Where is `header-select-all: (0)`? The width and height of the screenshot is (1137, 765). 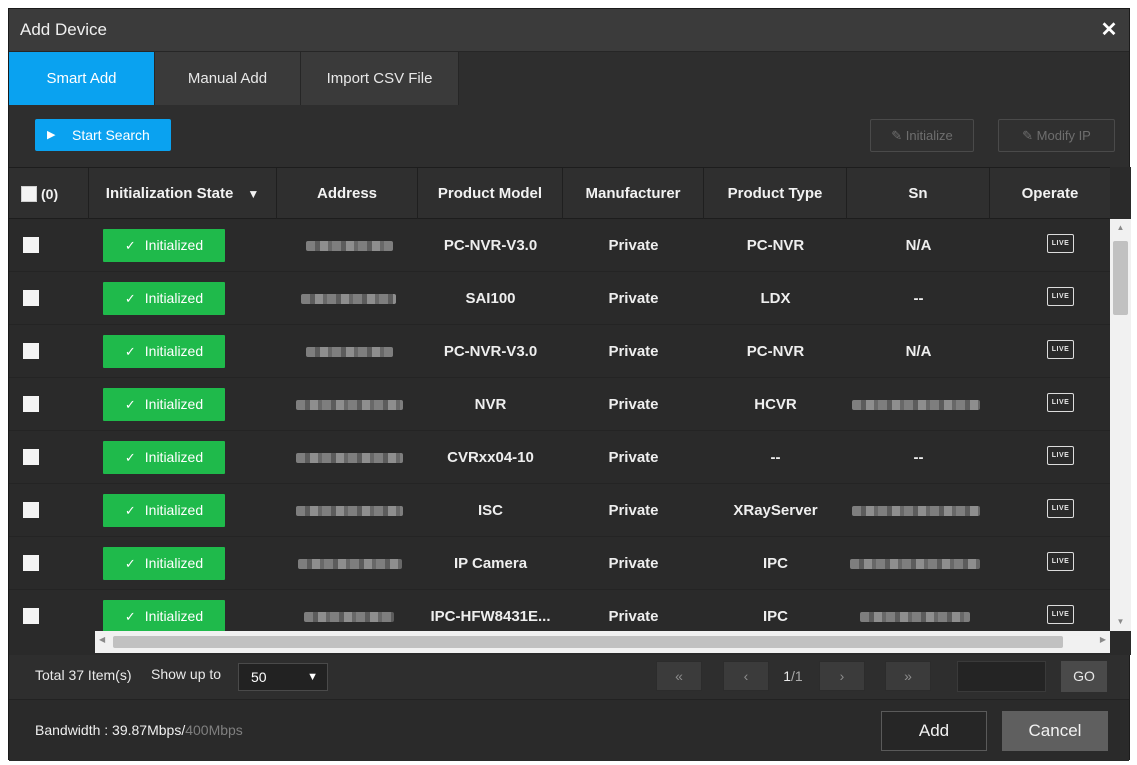
header-select-all: (0) is located at coordinates (49, 193).